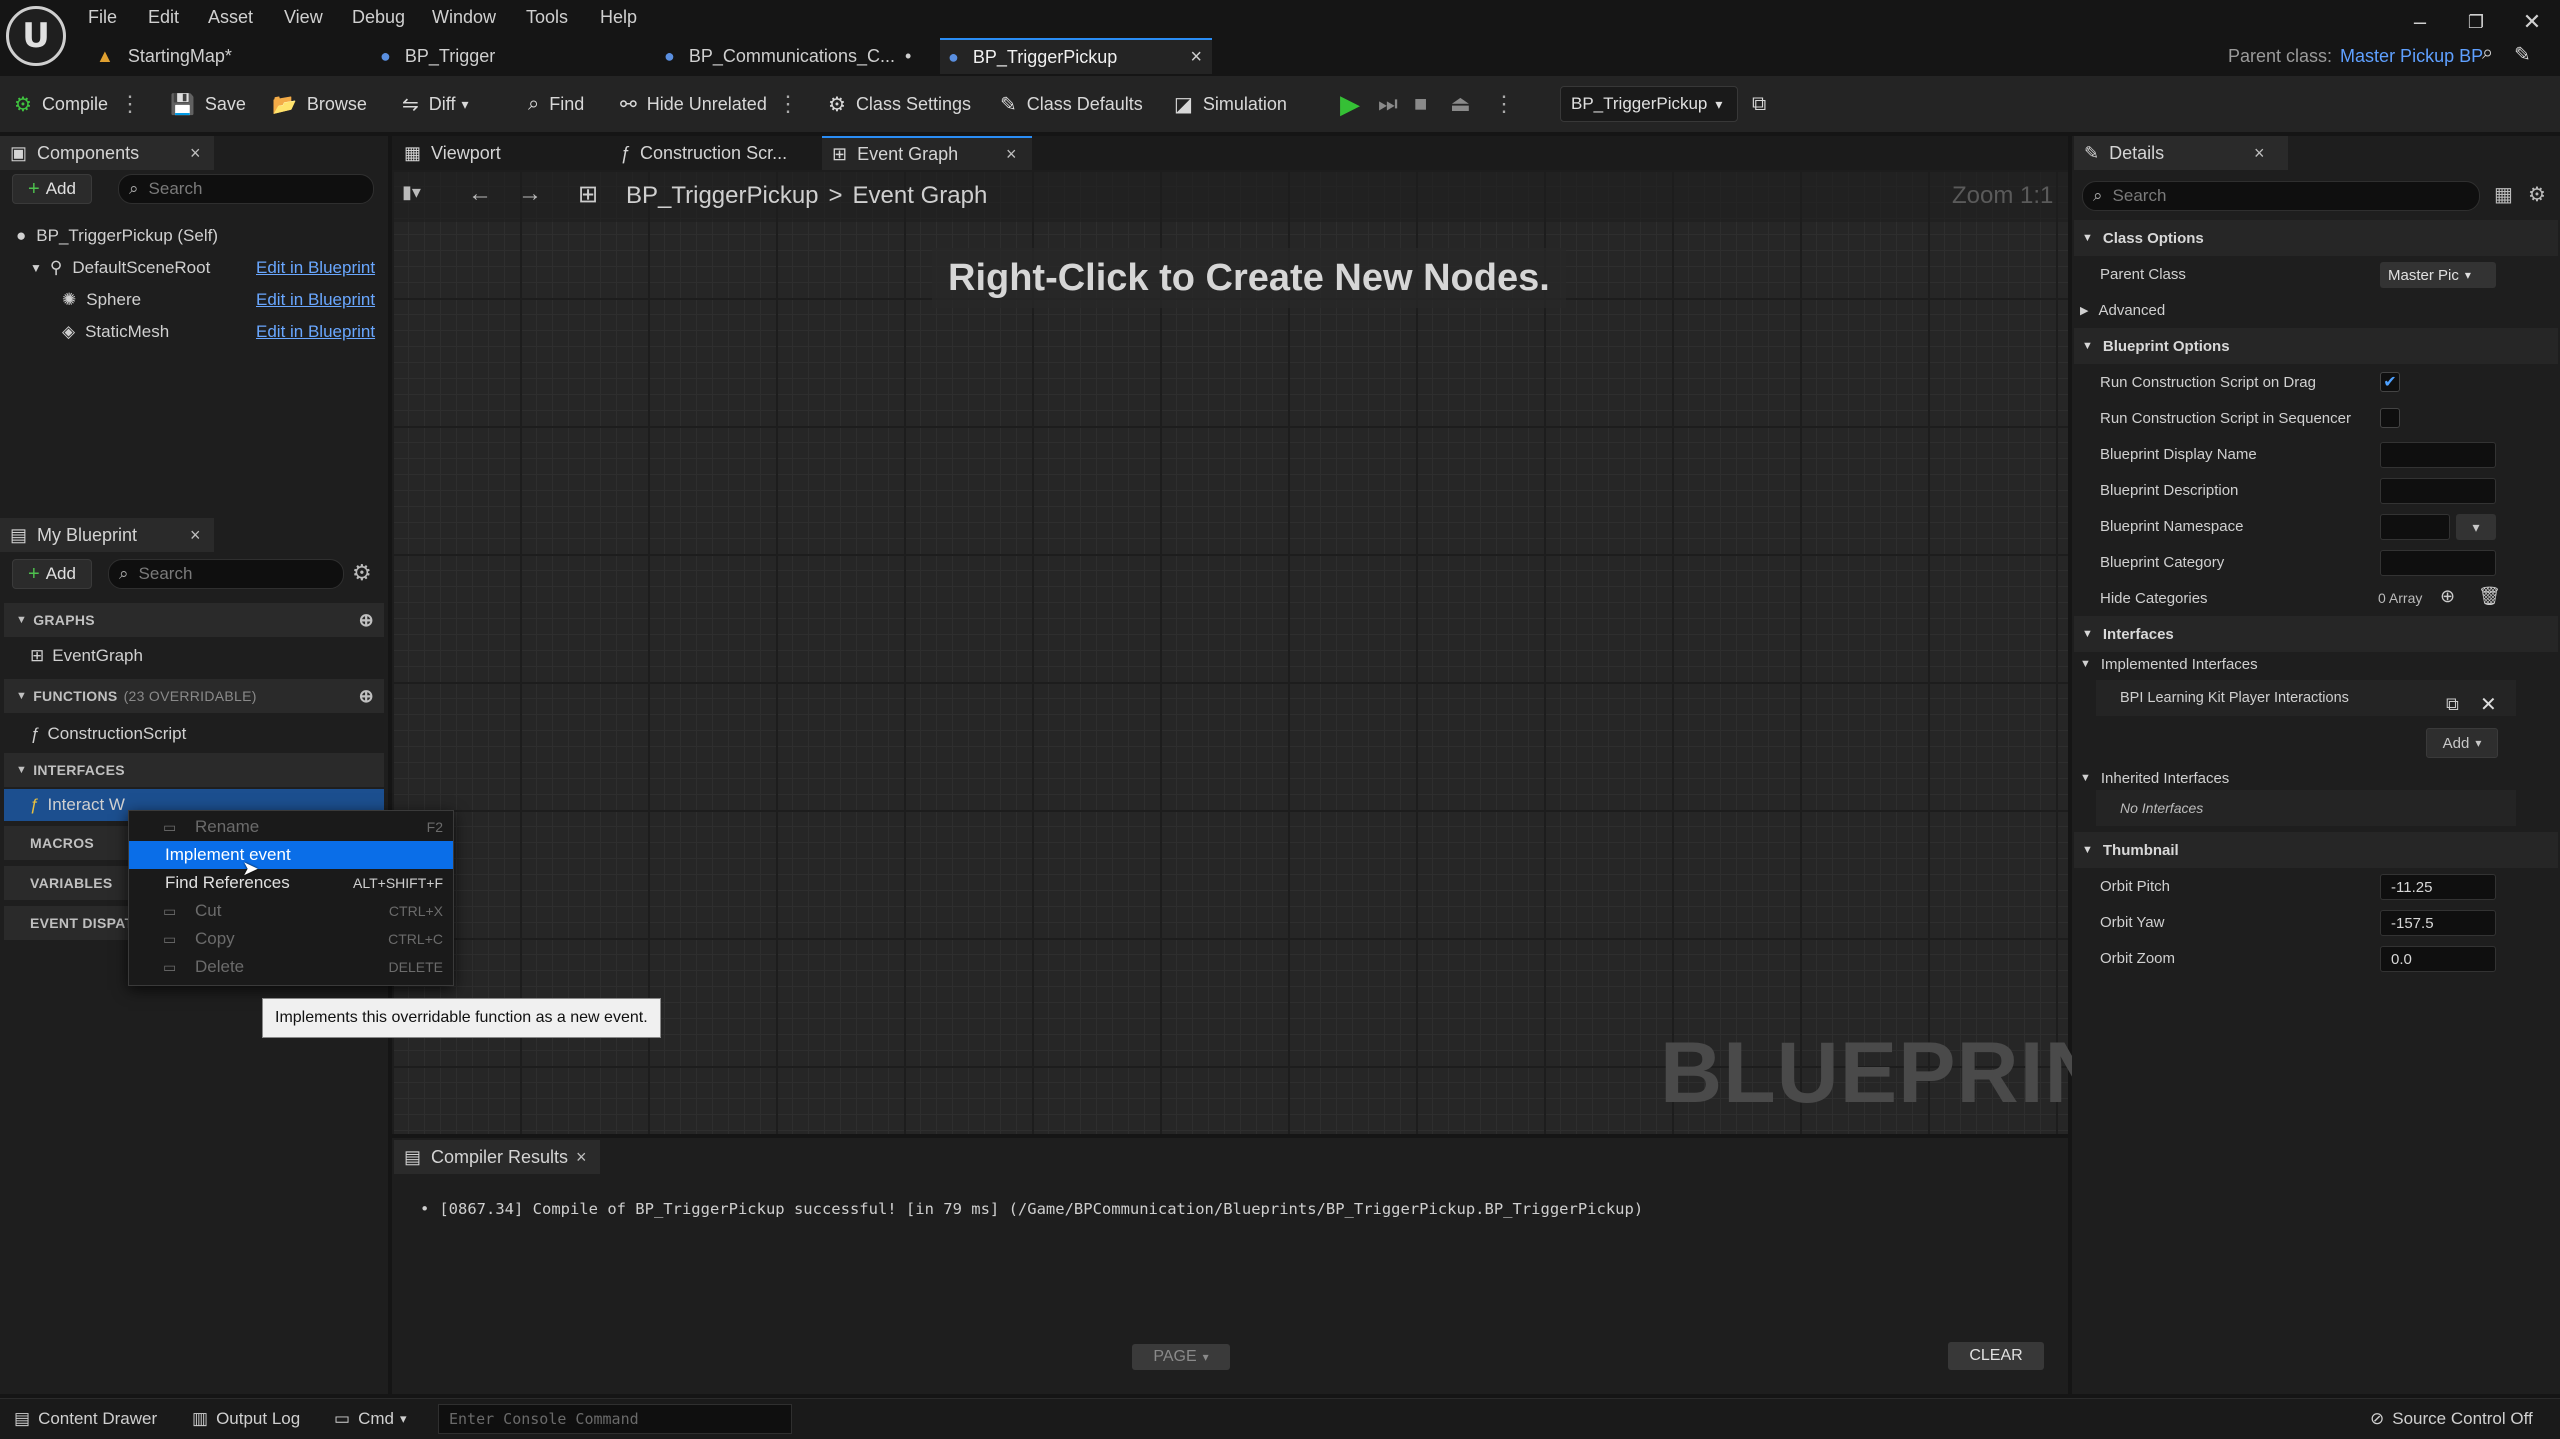 This screenshot has width=2560, height=1439. I want to click on tab-details: ✎ Details ×, so click(2181, 153).